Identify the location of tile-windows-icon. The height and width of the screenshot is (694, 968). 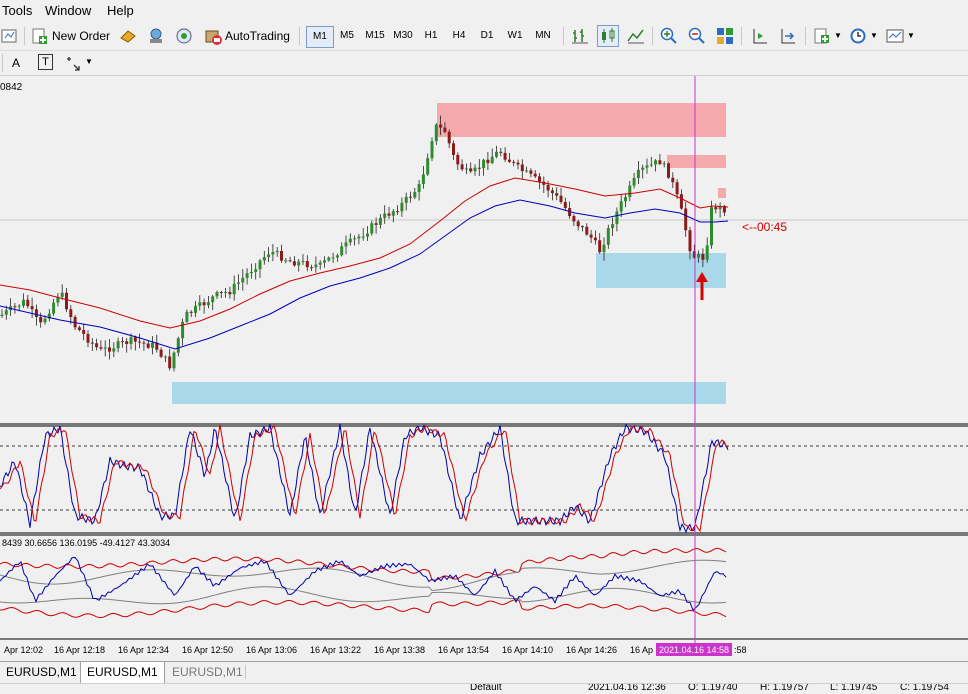
(725, 36).